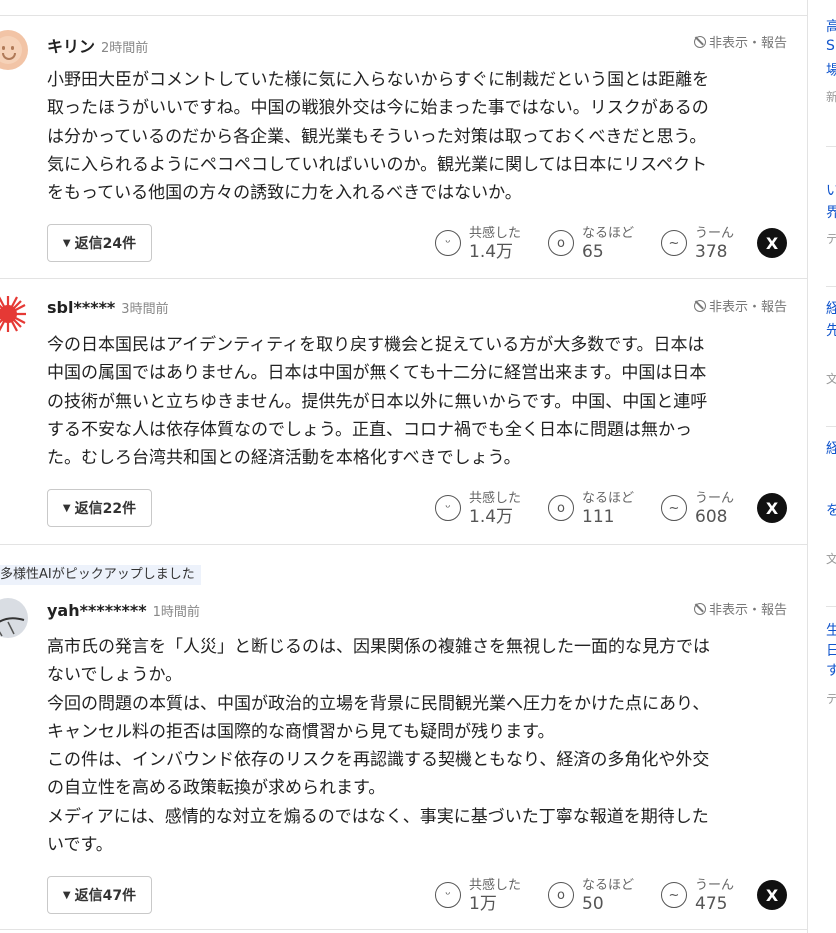 The image size is (836, 933). I want to click on sidebar-meta-fragment: テ, so click(831, 239).